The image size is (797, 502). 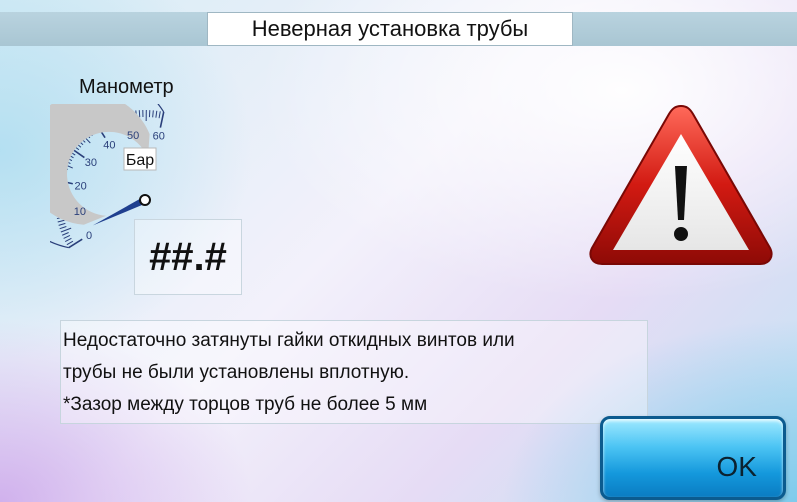 What do you see at coordinates (145, 200) in the screenshot?
I see `gauge-hub` at bounding box center [145, 200].